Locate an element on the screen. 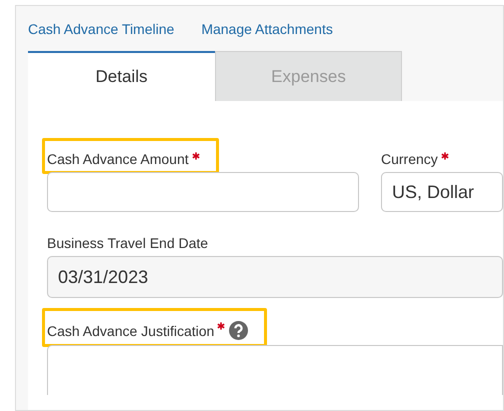 The height and width of the screenshot is (411, 504). text-area is located at coordinates (275, 370).